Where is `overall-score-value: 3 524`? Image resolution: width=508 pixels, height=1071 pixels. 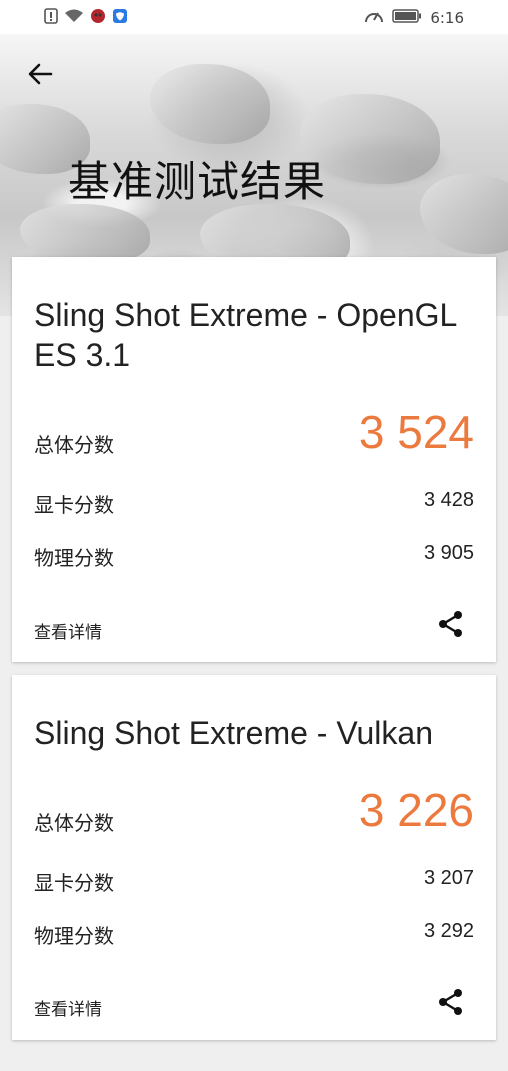
overall-score-value: 3 524 is located at coordinates (416, 432).